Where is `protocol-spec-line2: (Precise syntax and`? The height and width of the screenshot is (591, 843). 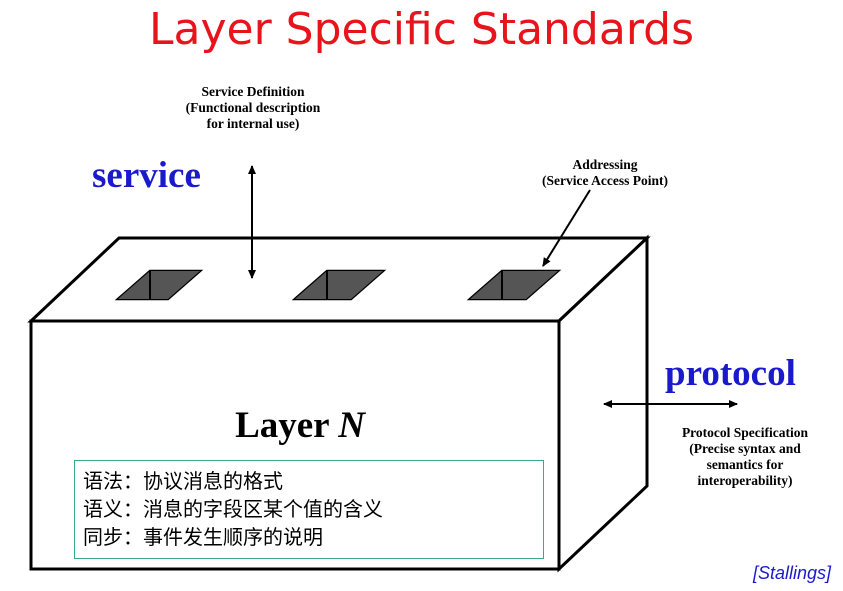
protocol-spec-line2: (Precise syntax and is located at coordinates (745, 448).